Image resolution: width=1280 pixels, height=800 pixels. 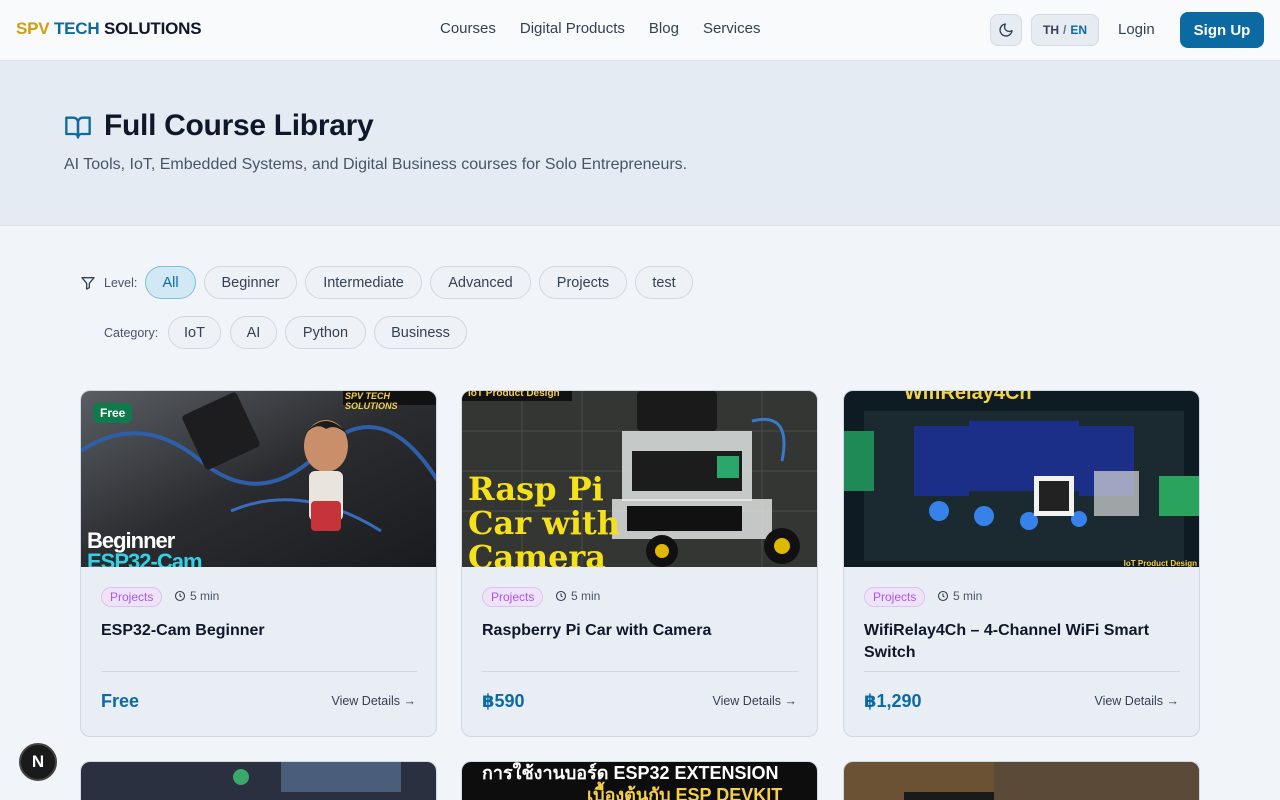 What do you see at coordinates (261, 631) in the screenshot?
I see `course-title: ESP32-Cam Beginner` at bounding box center [261, 631].